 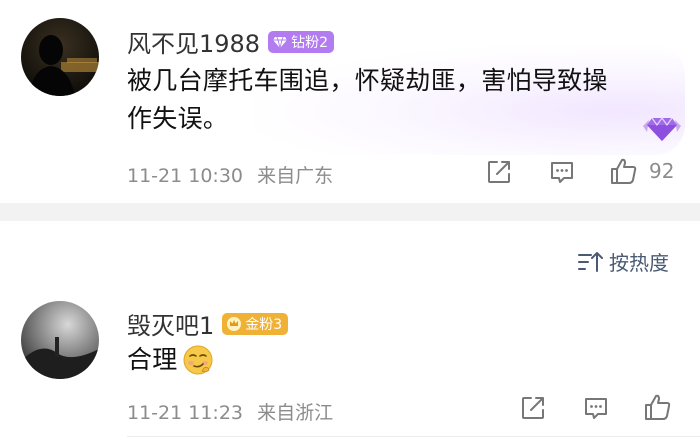 What do you see at coordinates (295, 413) in the screenshot?
I see `comment-location: 来自浙江` at bounding box center [295, 413].